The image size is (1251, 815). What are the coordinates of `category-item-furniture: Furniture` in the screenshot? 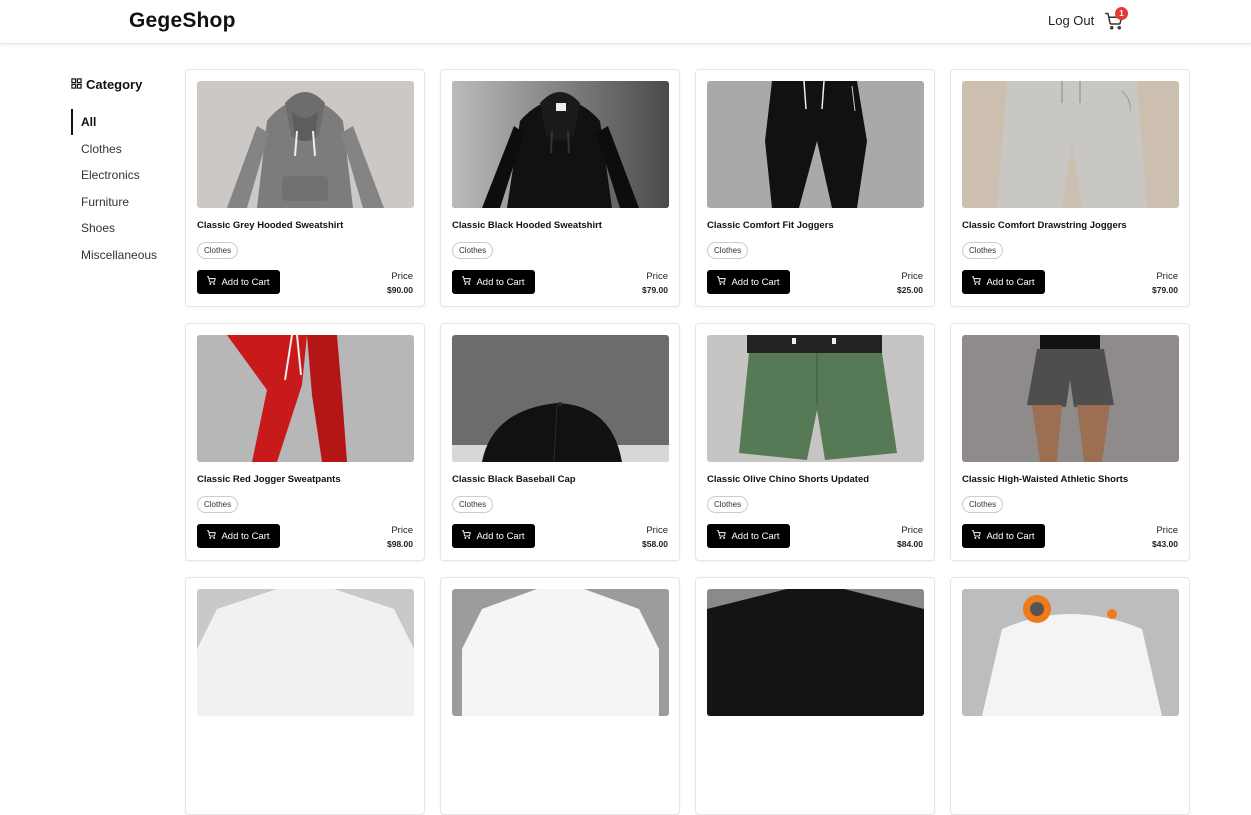 It's located at (121, 202).